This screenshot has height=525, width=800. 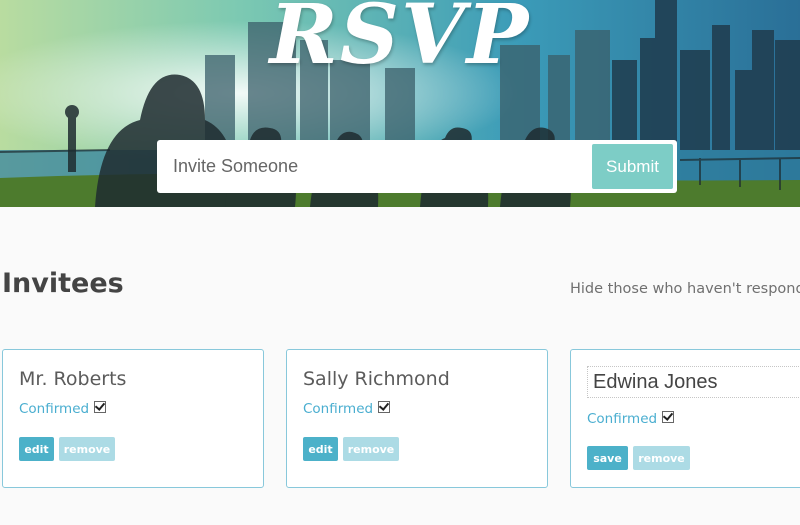 What do you see at coordinates (607, 458) in the screenshot?
I see `save-button: save` at bounding box center [607, 458].